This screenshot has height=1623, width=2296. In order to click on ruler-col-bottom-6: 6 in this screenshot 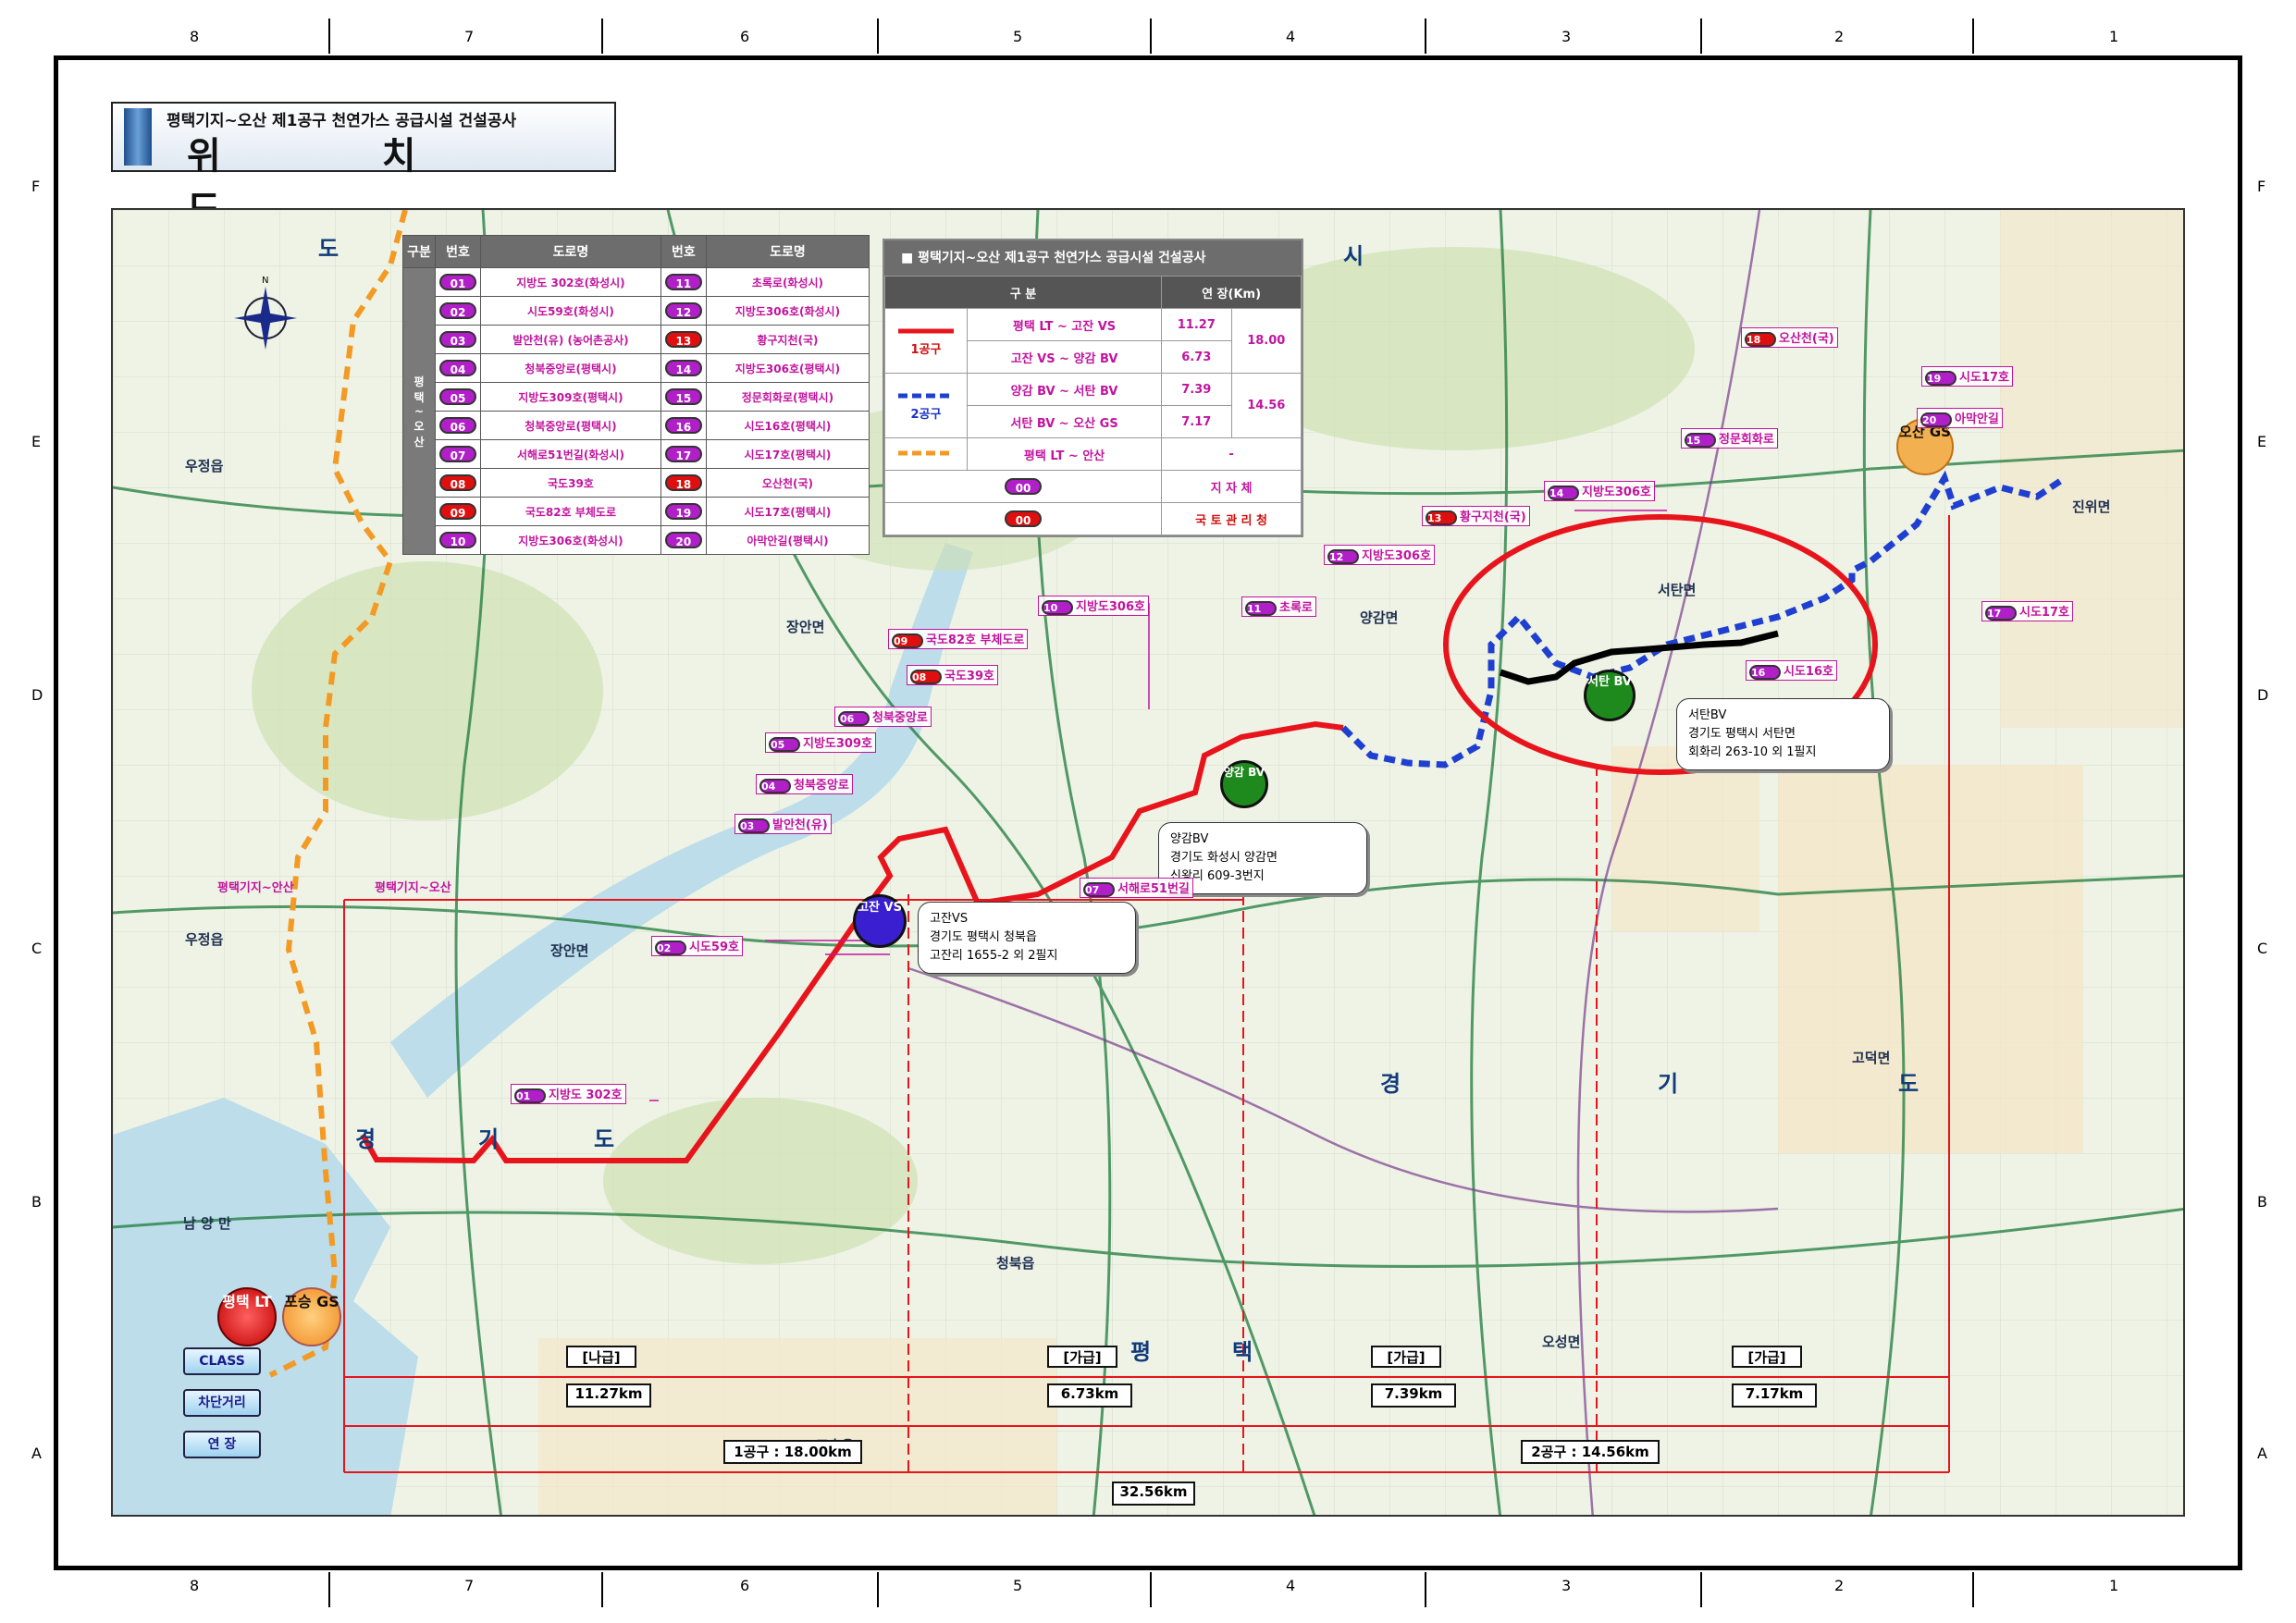, I will do `click(745, 1585)`.